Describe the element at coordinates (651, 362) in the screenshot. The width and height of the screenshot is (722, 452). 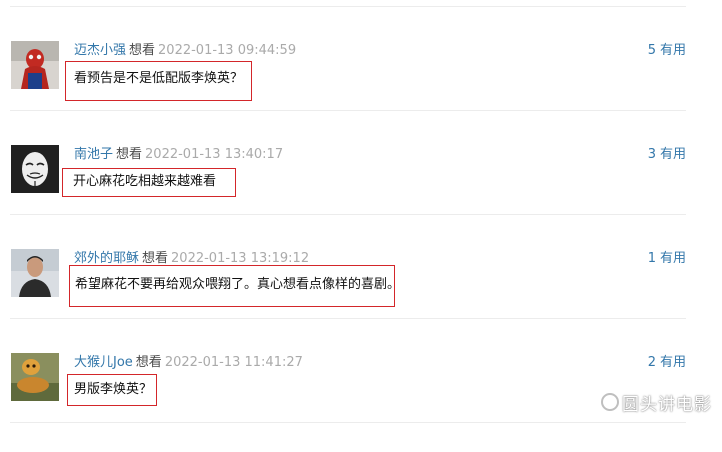
I see `useful-count: 2` at that location.